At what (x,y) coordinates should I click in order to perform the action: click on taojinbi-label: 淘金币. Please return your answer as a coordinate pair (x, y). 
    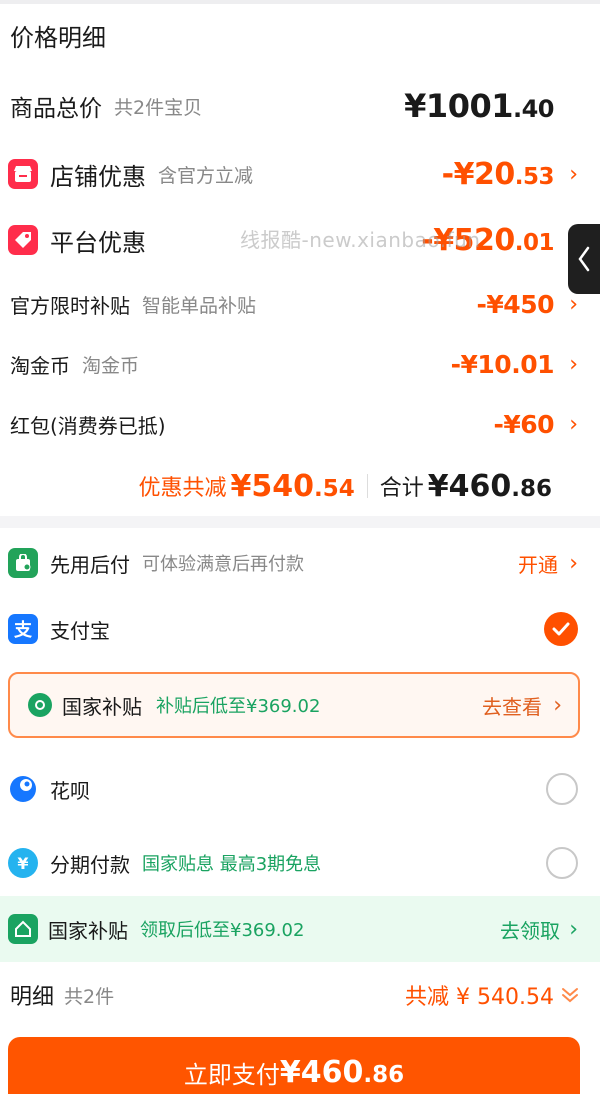
    Looking at the image, I should click on (40, 365).